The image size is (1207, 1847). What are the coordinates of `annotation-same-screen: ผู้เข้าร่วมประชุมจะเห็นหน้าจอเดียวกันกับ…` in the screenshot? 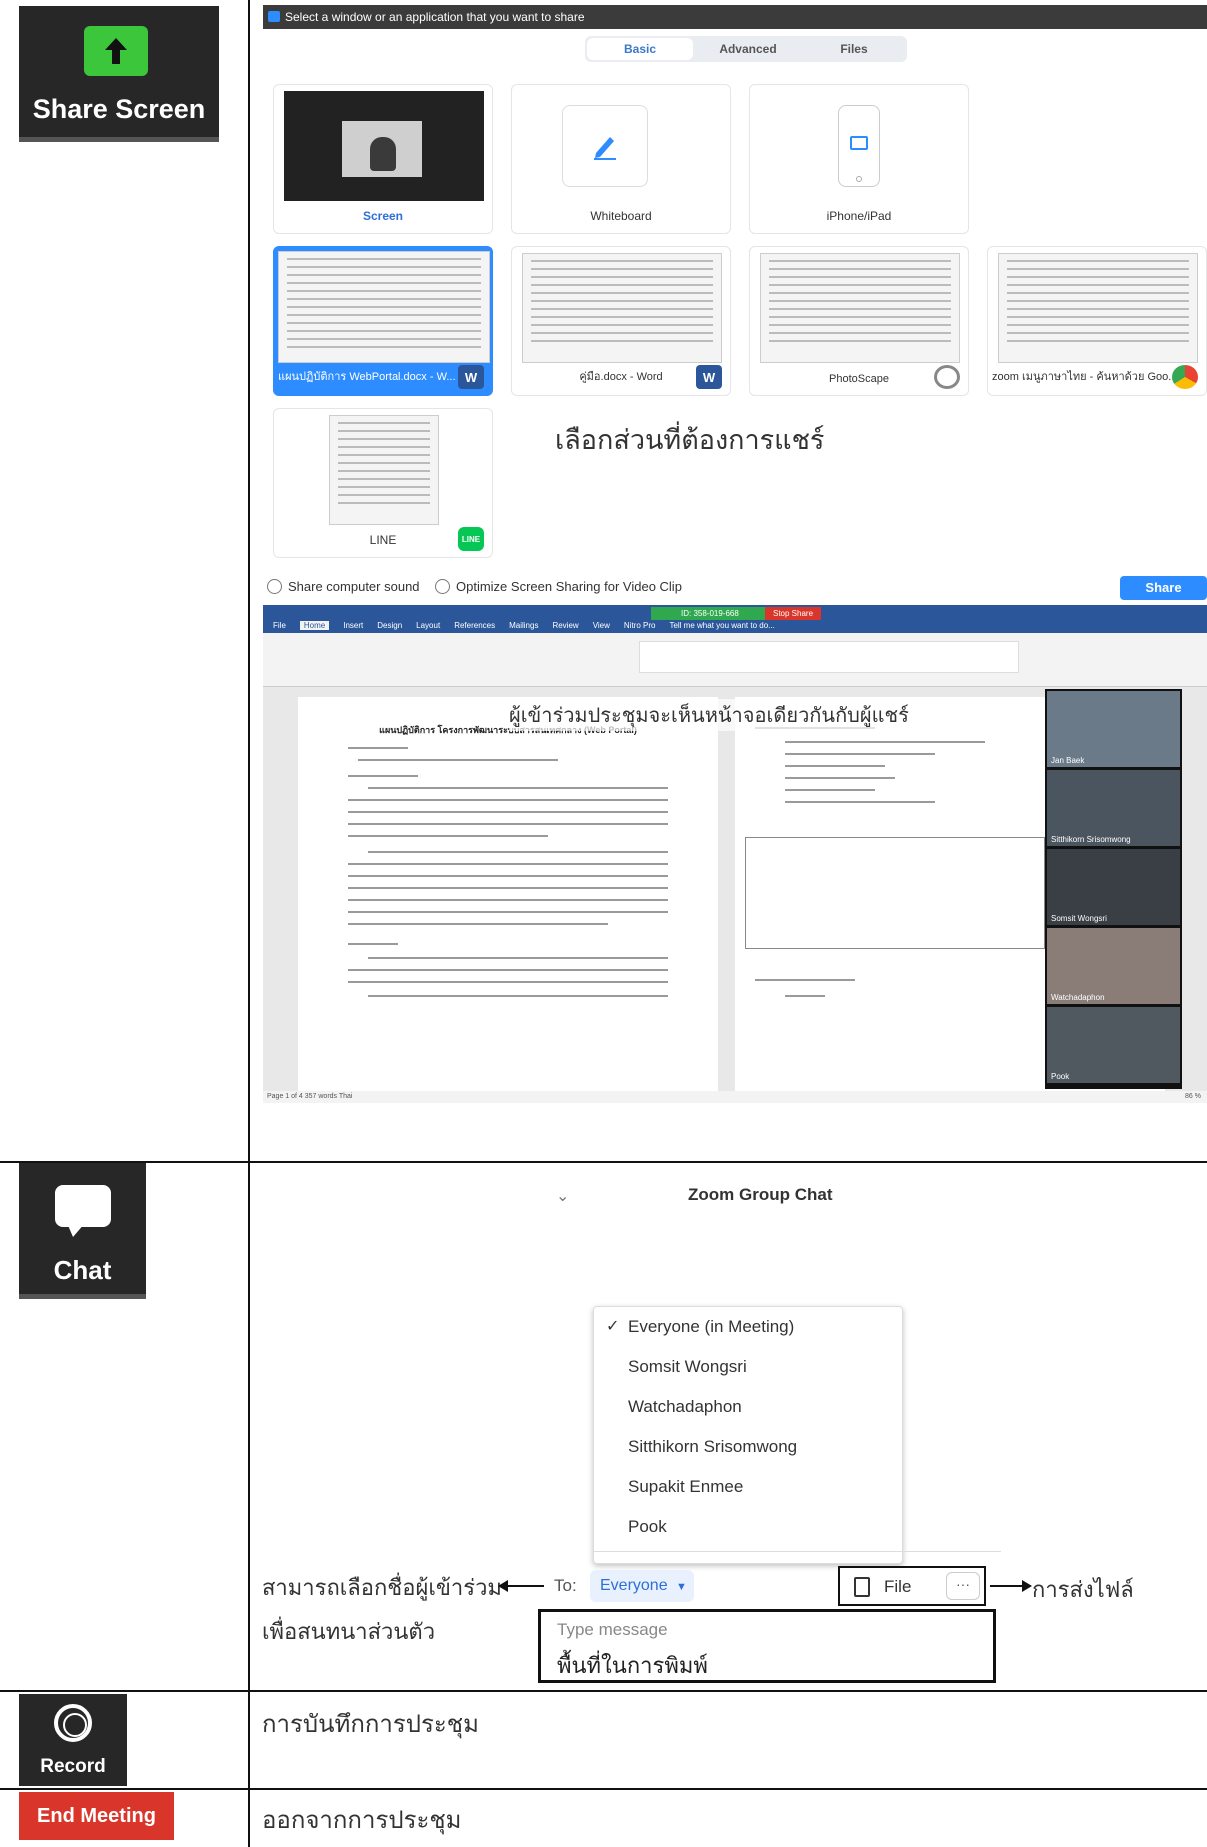 It's located at (709, 715).